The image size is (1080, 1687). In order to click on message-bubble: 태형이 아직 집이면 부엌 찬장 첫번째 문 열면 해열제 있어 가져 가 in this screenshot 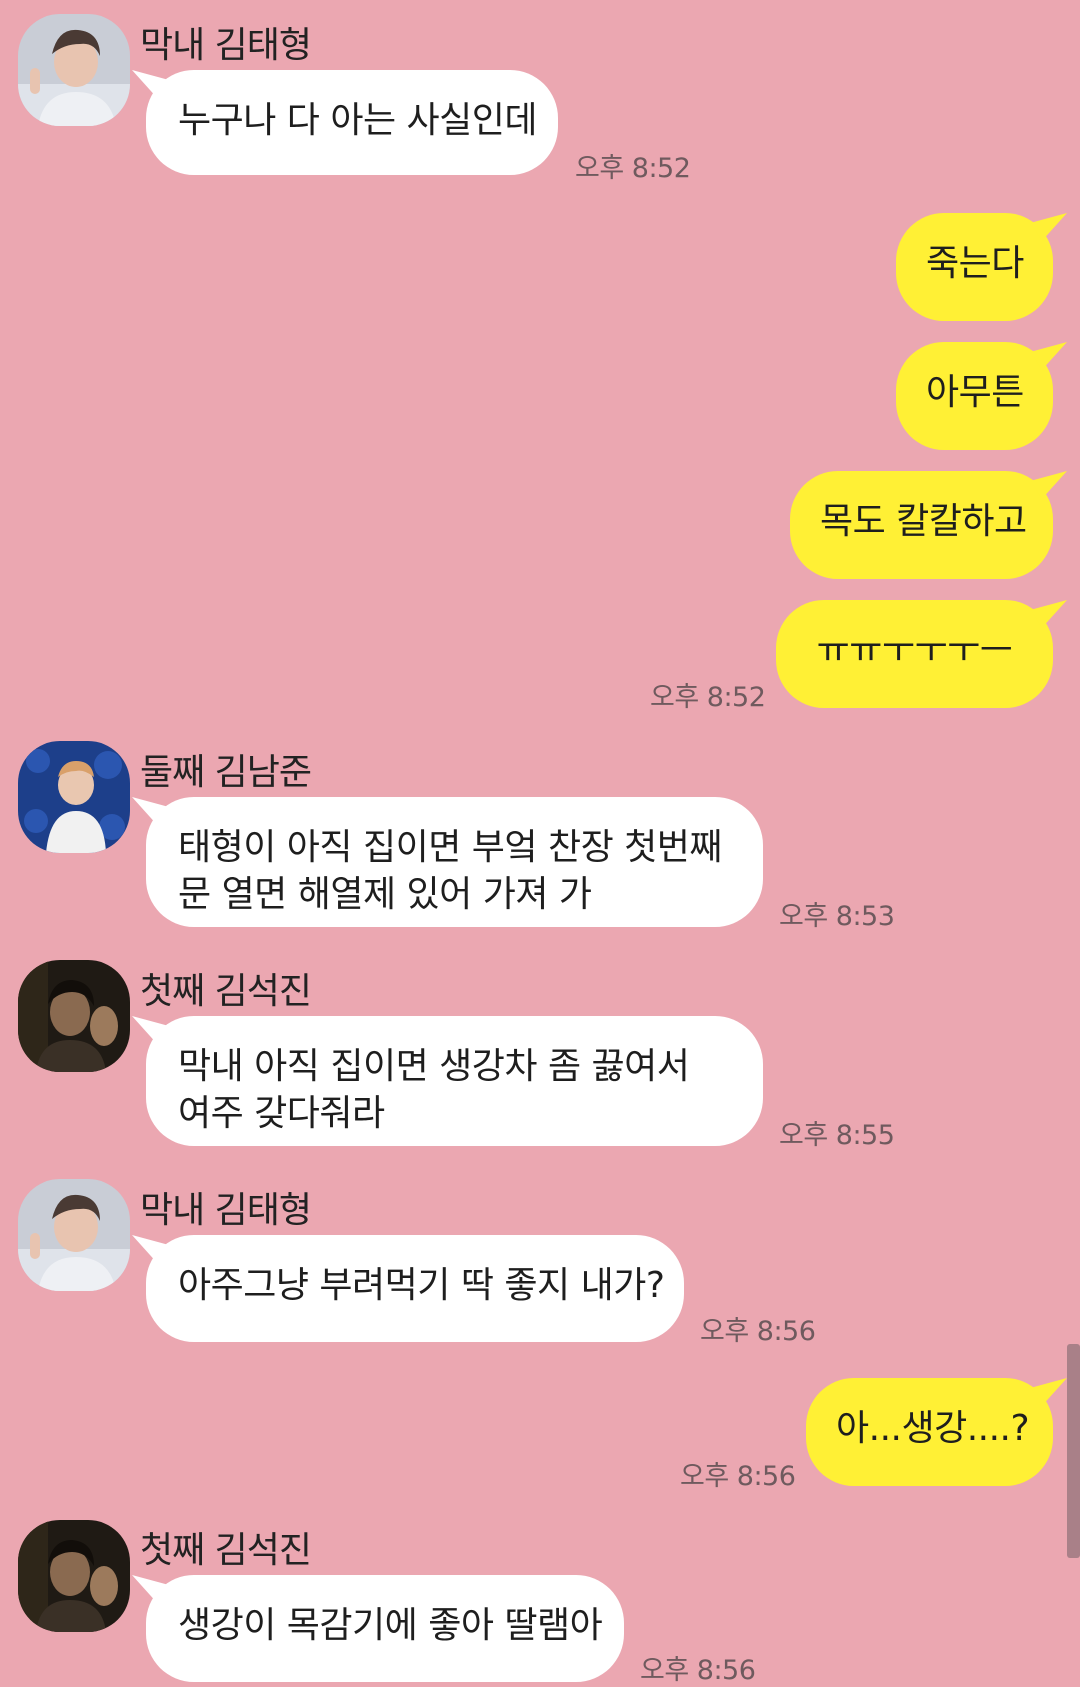, I will do `click(454, 862)`.